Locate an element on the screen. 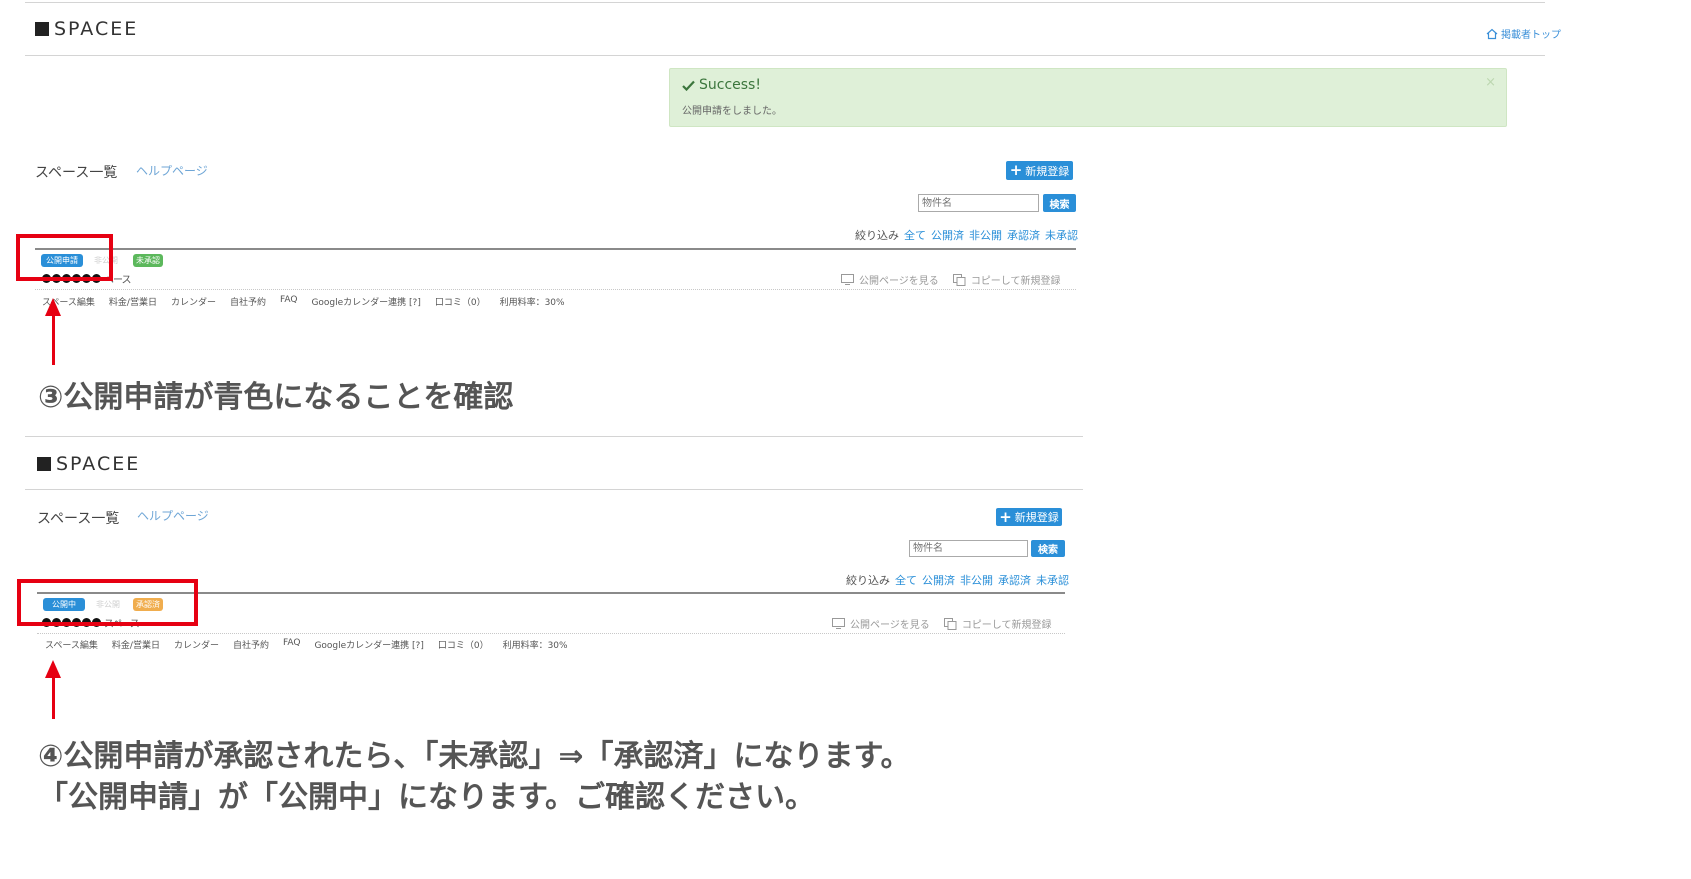 The width and height of the screenshot is (1691, 879). filter-row: 絞り込み 全て 公開済 非公開 承認済 未承認 is located at coordinates (966, 235).